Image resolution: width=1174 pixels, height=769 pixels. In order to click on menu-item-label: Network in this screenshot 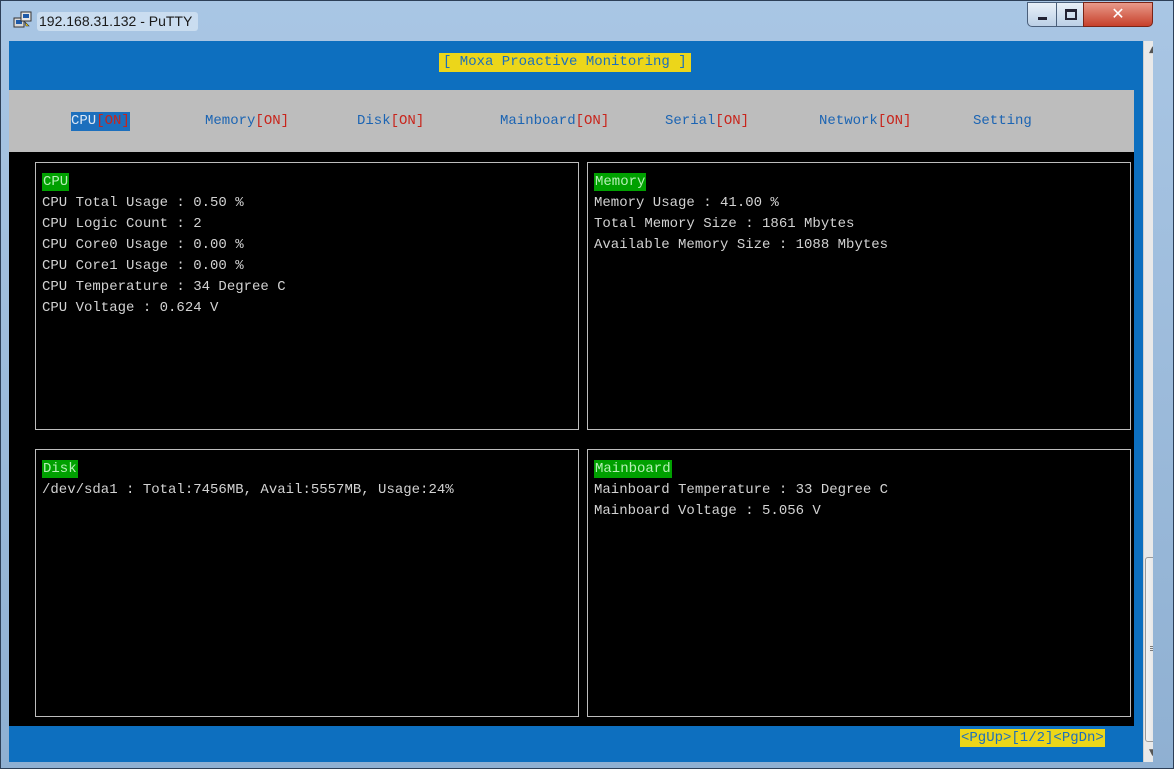, I will do `click(848, 121)`.